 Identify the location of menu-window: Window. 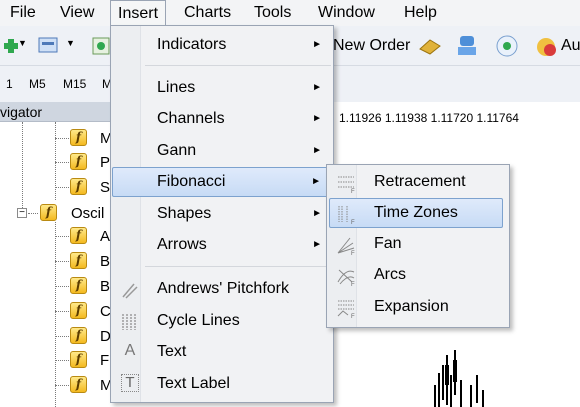
(346, 13).